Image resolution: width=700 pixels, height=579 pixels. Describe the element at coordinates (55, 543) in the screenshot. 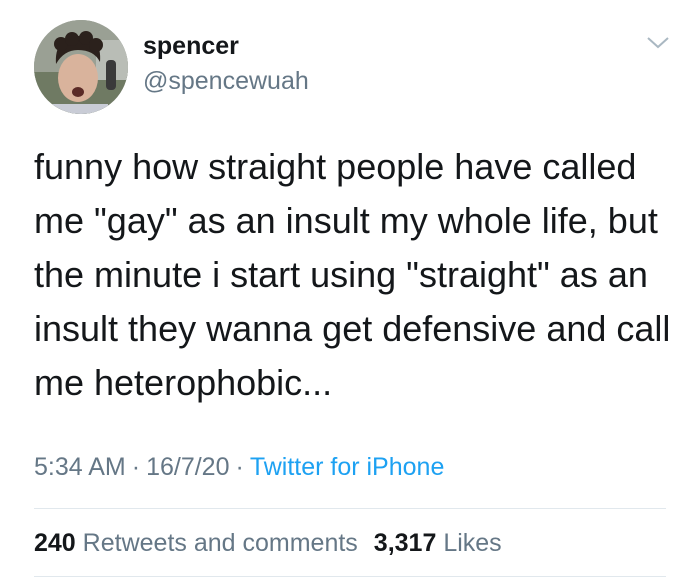

I see `retweets-count: 240` at that location.